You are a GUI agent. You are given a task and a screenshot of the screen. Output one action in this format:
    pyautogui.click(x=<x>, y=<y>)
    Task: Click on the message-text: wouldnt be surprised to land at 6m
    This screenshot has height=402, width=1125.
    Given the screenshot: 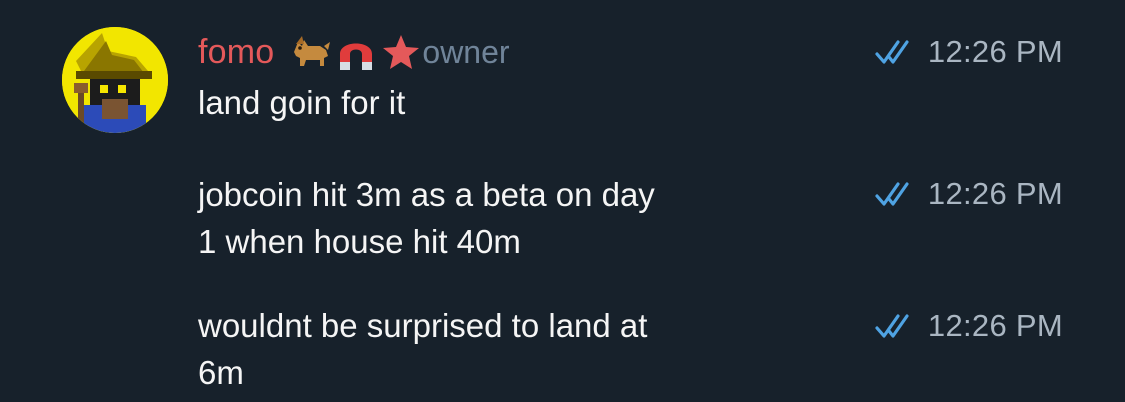 What is the action you would take?
    pyautogui.click(x=498, y=349)
    